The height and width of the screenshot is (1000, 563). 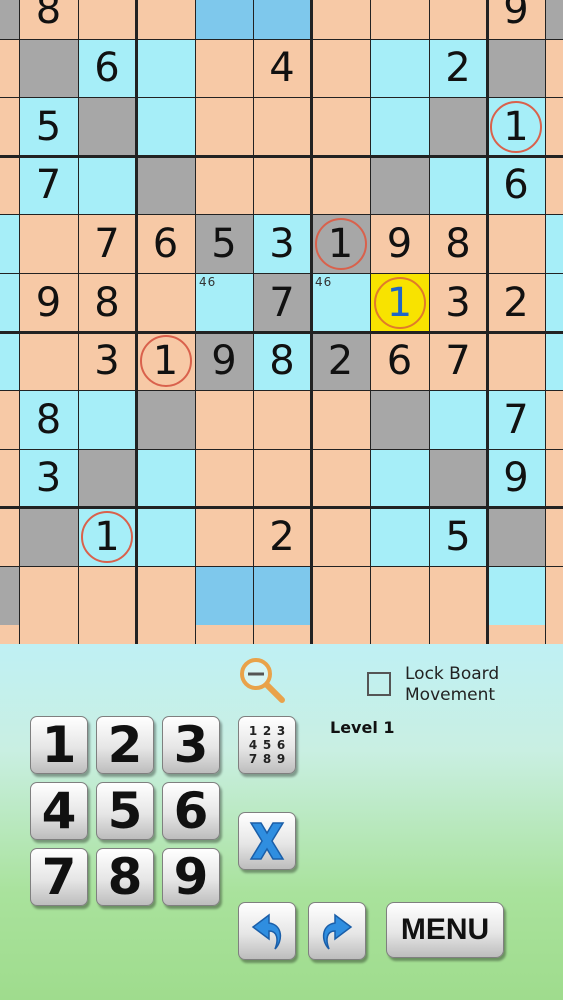 What do you see at coordinates (191, 745) in the screenshot?
I see `number-key-3: 3` at bounding box center [191, 745].